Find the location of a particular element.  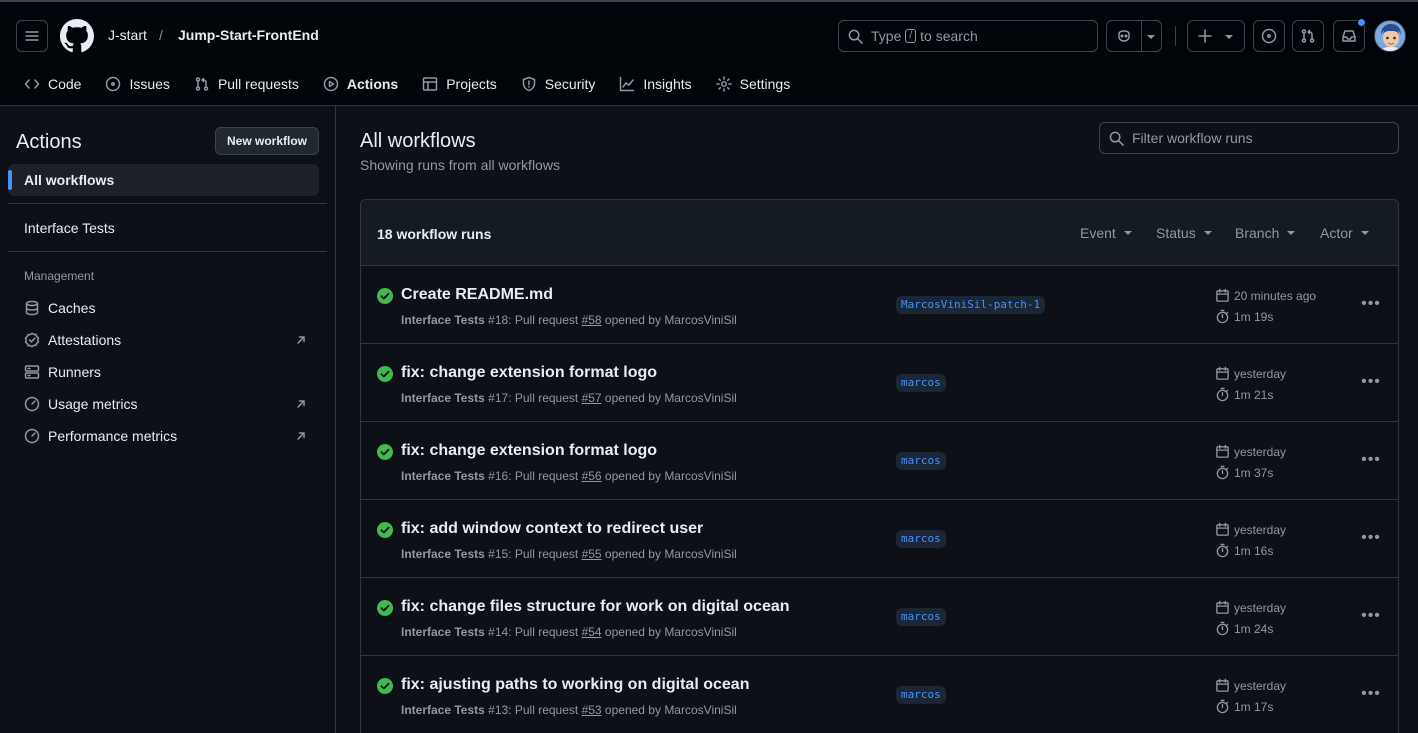

notification-dot is located at coordinates (1361, 22).